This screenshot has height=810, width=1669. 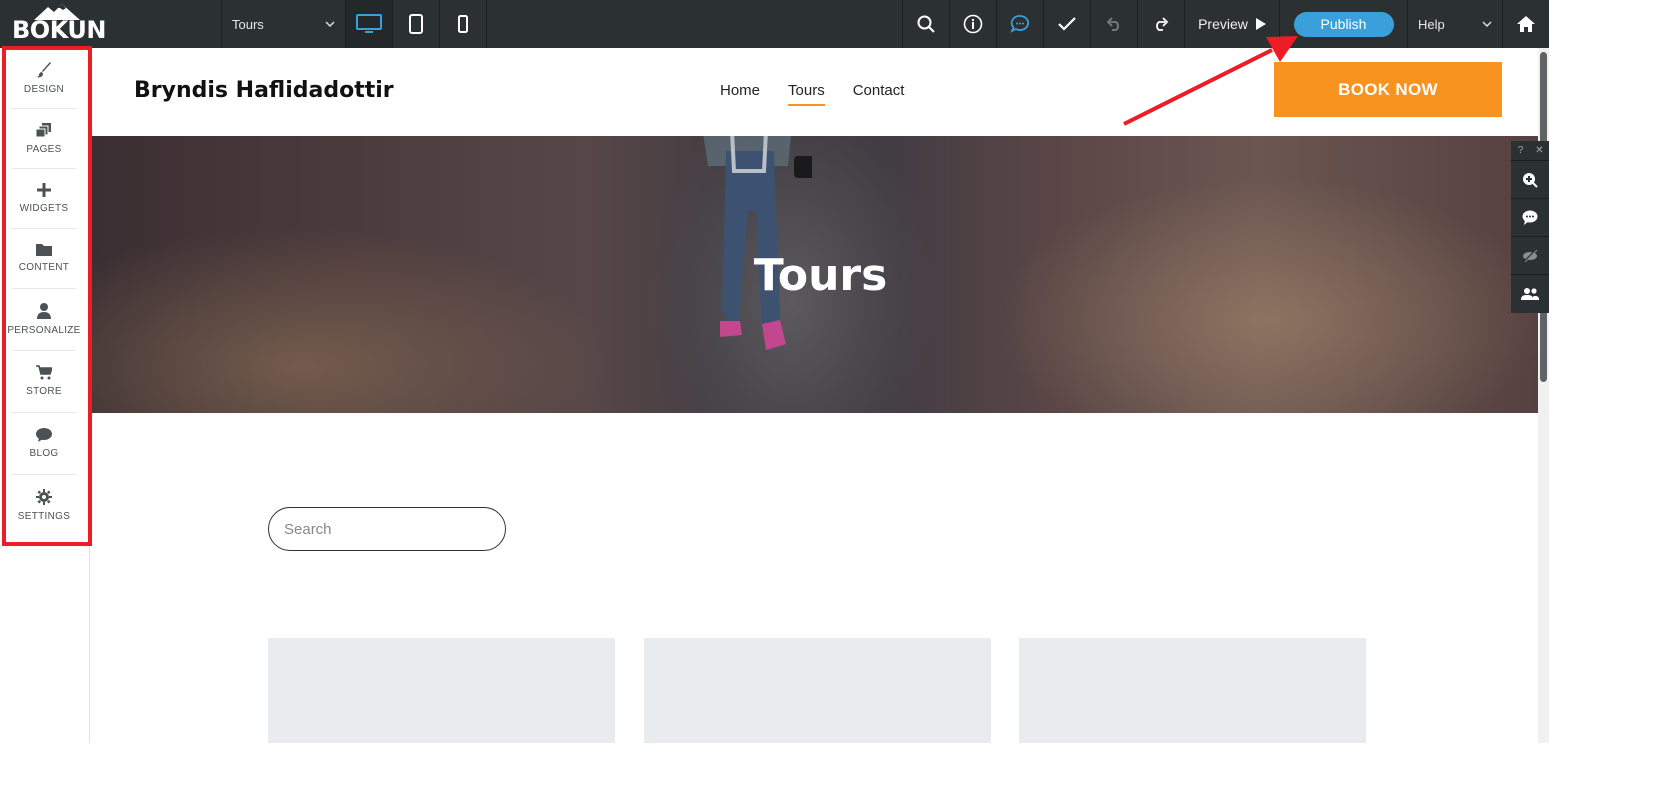 I want to click on help-label: Help, so click(x=1431, y=24).